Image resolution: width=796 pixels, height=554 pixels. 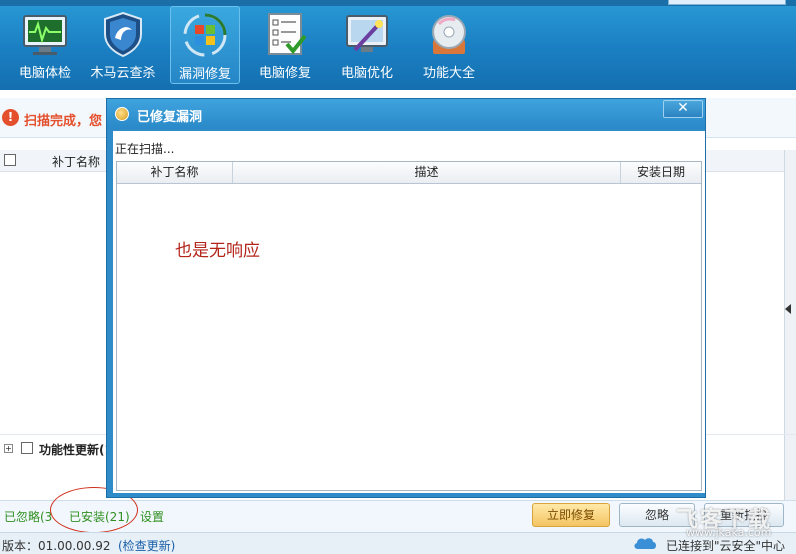 What do you see at coordinates (10, 117) in the screenshot?
I see `alert-icon: !` at bounding box center [10, 117].